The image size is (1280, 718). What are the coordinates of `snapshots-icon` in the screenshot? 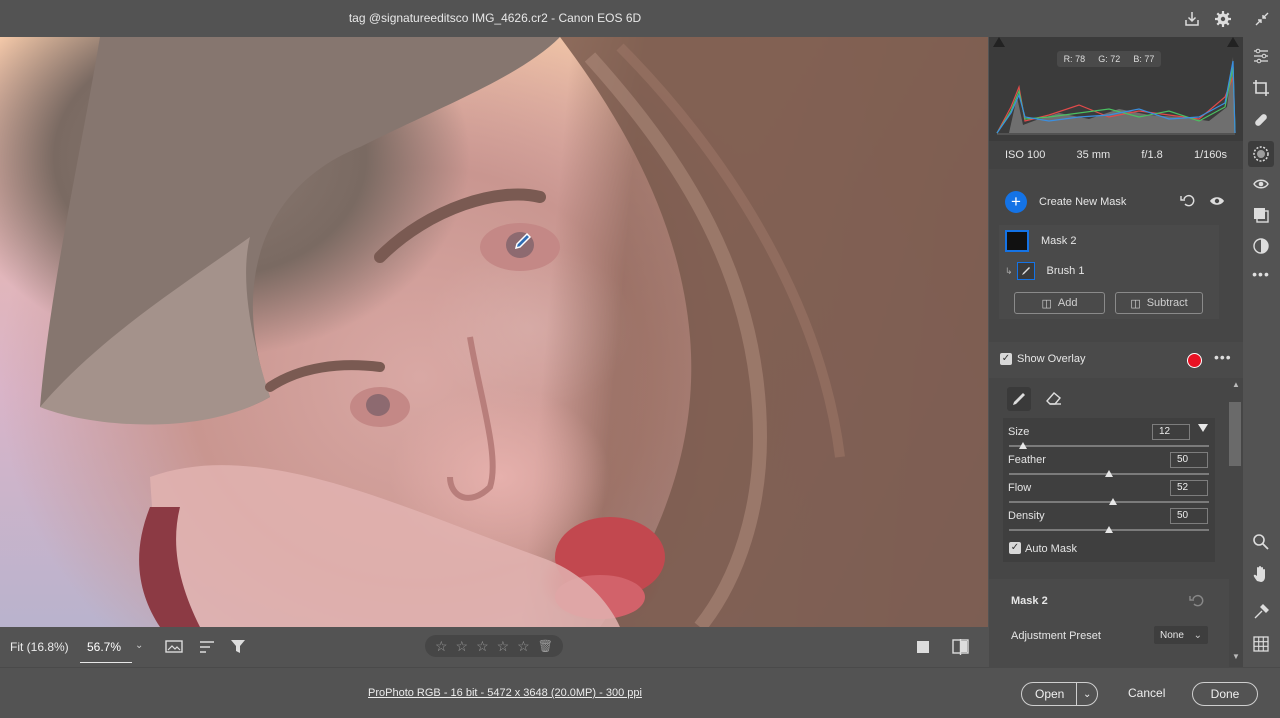 It's located at (1261, 215).